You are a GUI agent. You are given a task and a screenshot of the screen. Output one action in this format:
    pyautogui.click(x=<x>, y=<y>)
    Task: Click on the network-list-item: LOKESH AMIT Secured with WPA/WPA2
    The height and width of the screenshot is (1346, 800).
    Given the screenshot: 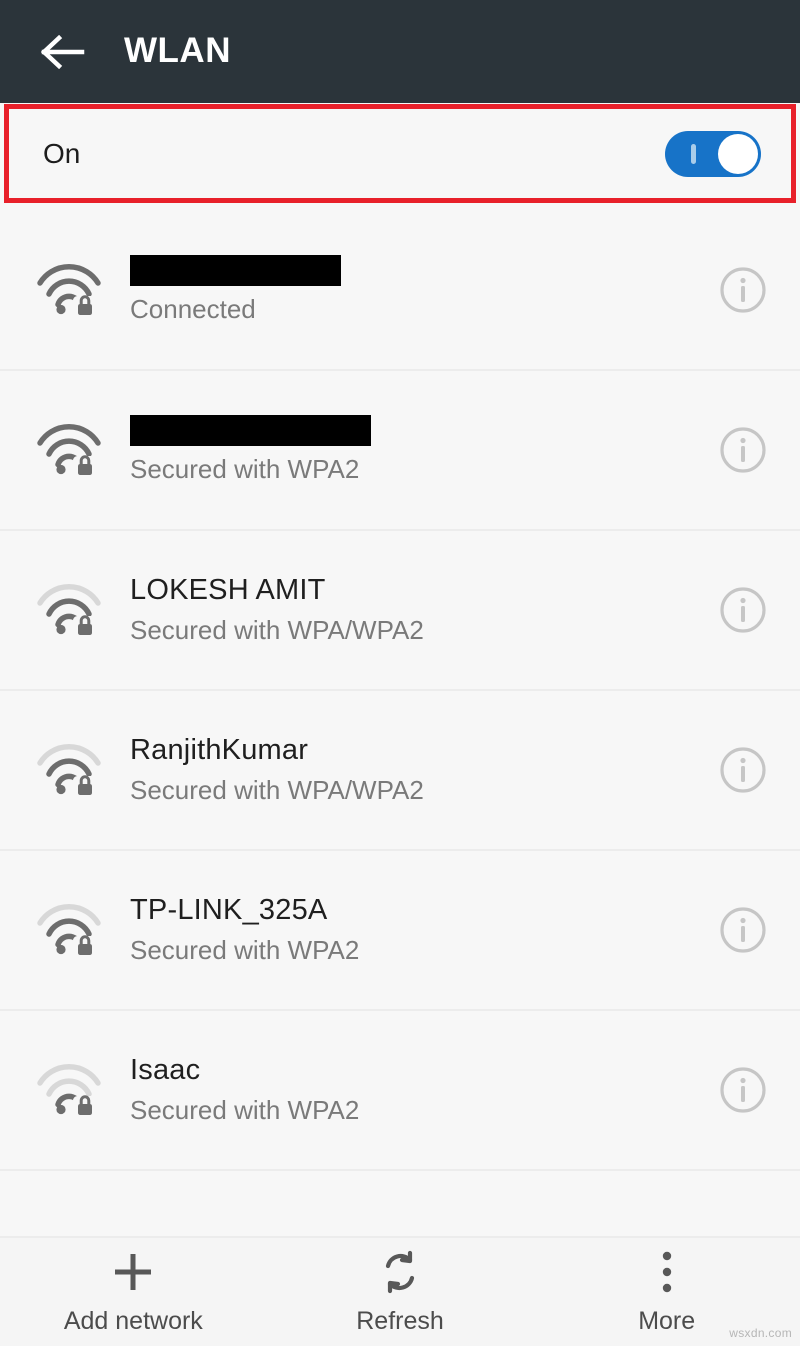 What is the action you would take?
    pyautogui.click(x=400, y=611)
    